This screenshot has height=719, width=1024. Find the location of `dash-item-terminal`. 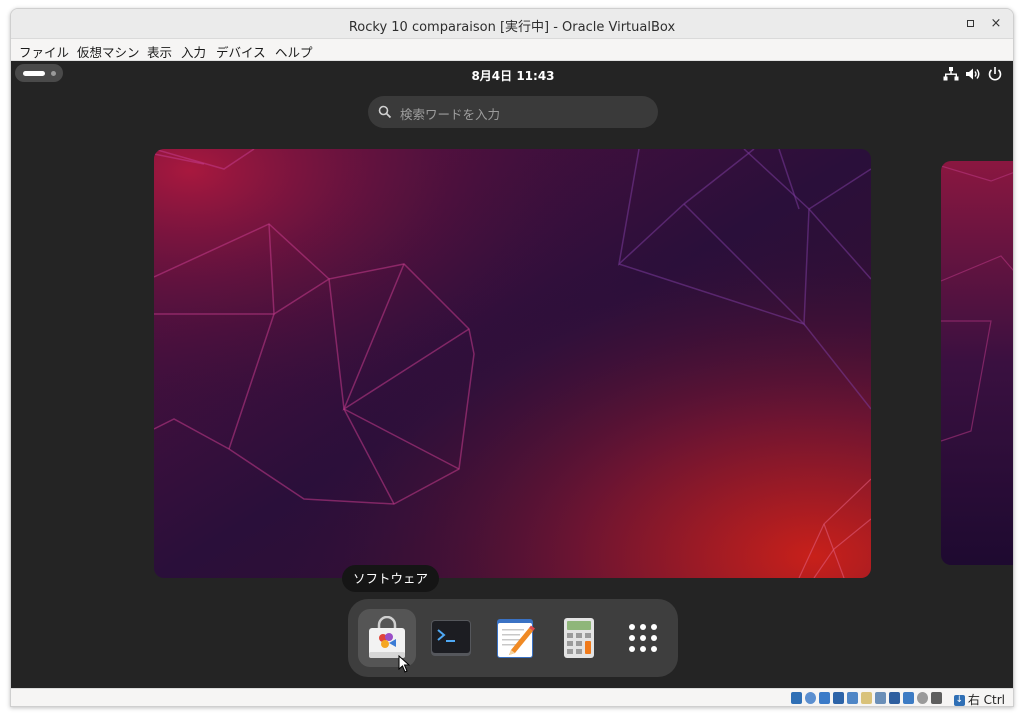

dash-item-terminal is located at coordinates (451, 638).